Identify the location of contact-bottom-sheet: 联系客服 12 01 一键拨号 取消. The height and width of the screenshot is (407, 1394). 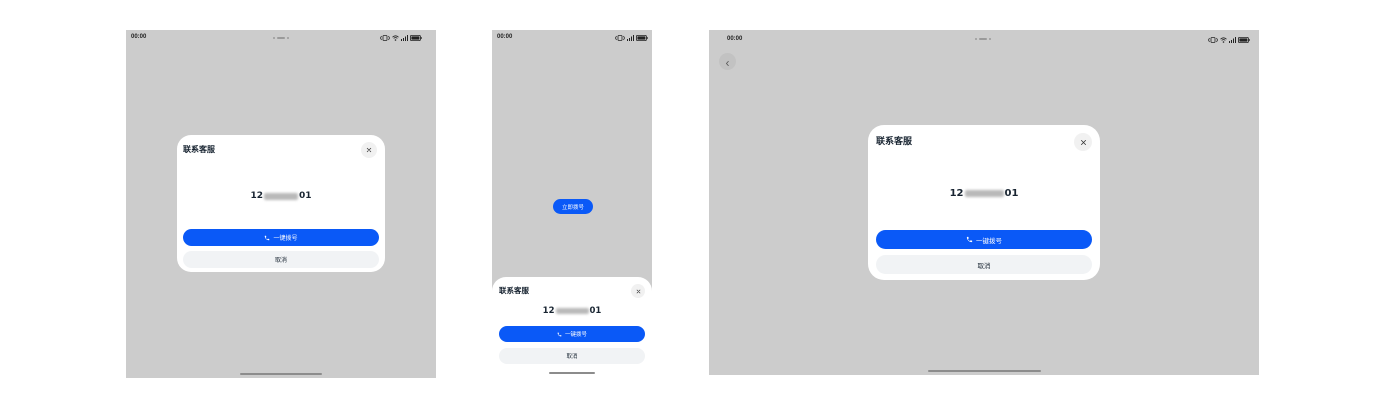
(572, 327).